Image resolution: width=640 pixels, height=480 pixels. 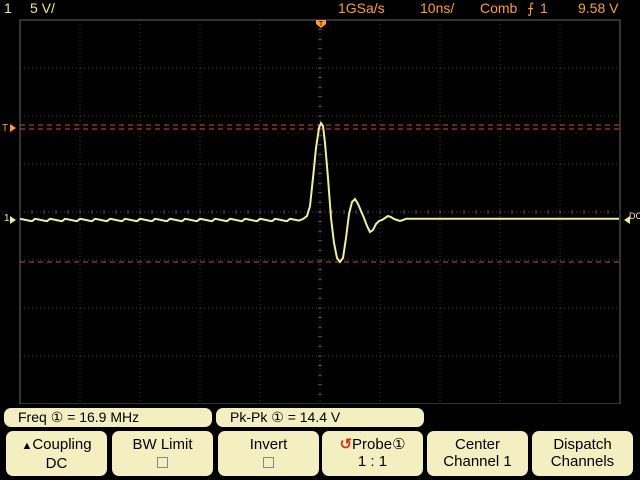 What do you see at coordinates (499, 8) in the screenshot?
I see `trigger-mode: Comb` at bounding box center [499, 8].